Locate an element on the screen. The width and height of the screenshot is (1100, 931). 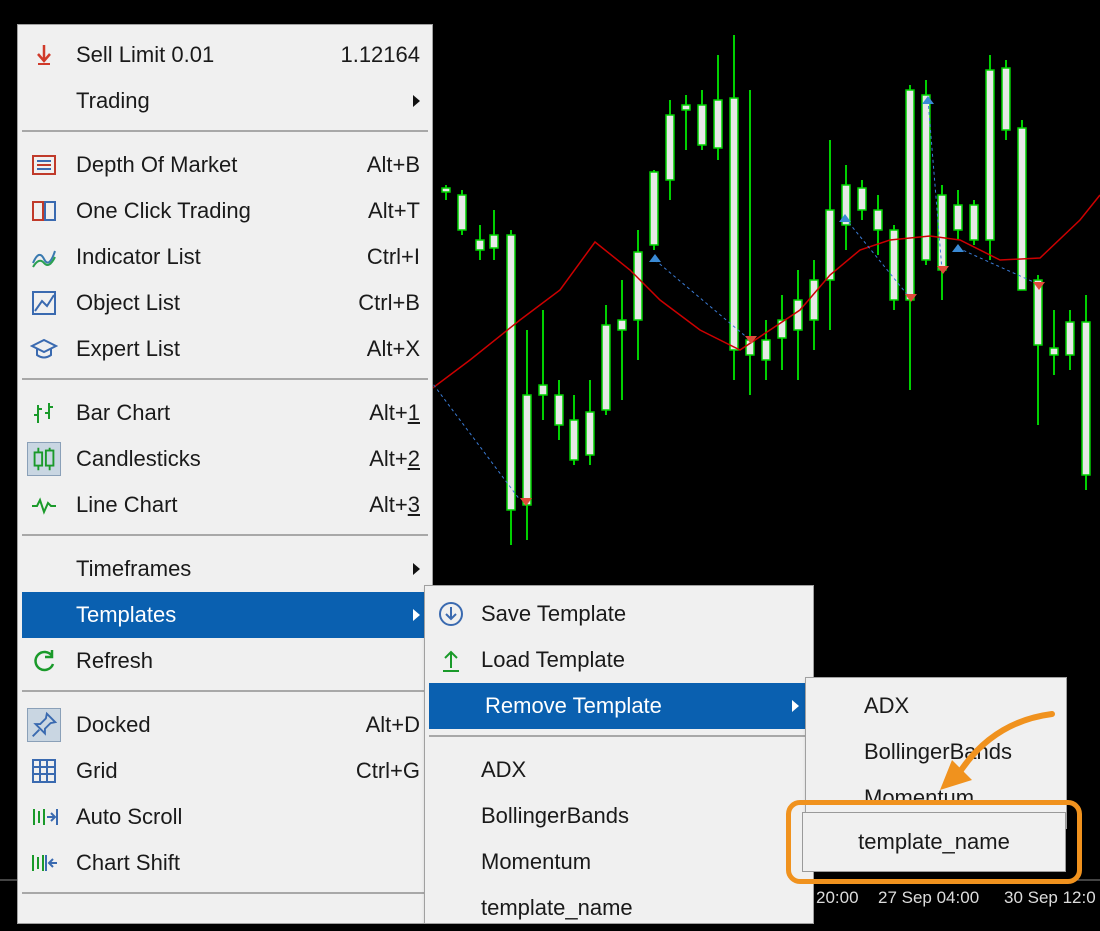
time-label: 30 Sep 12:0 is located at coordinates (1050, 897).